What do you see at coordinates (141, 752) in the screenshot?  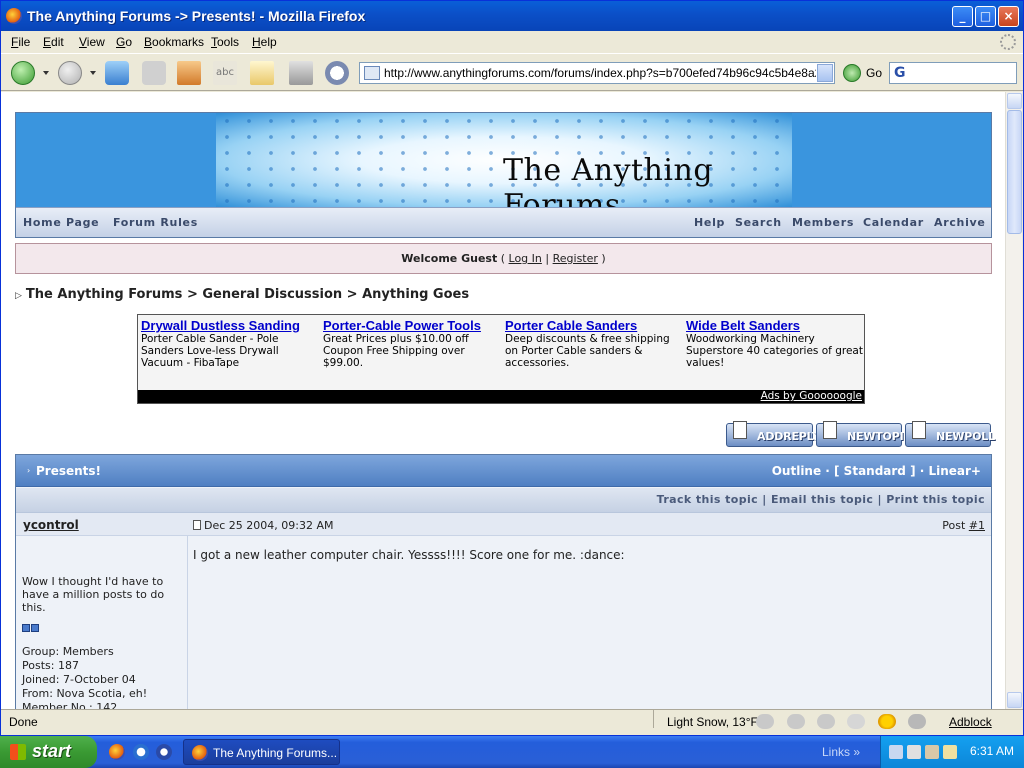 I see `ie-quicklaunch-icon` at bounding box center [141, 752].